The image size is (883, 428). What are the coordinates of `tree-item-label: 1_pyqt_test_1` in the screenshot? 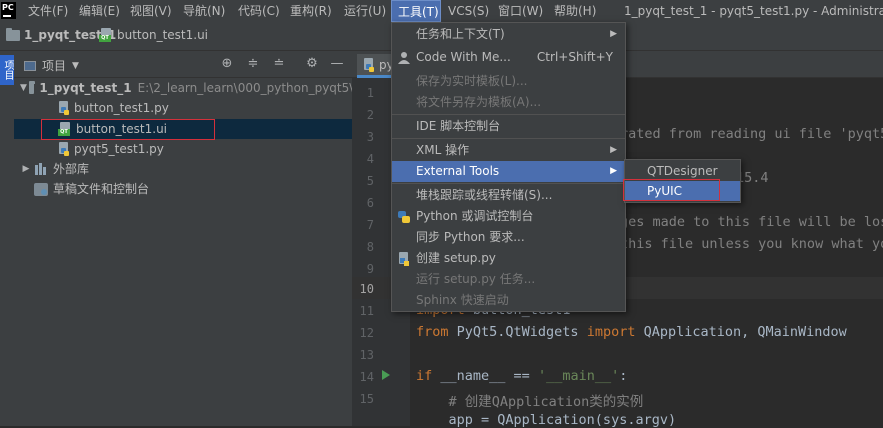 It's located at (85, 88).